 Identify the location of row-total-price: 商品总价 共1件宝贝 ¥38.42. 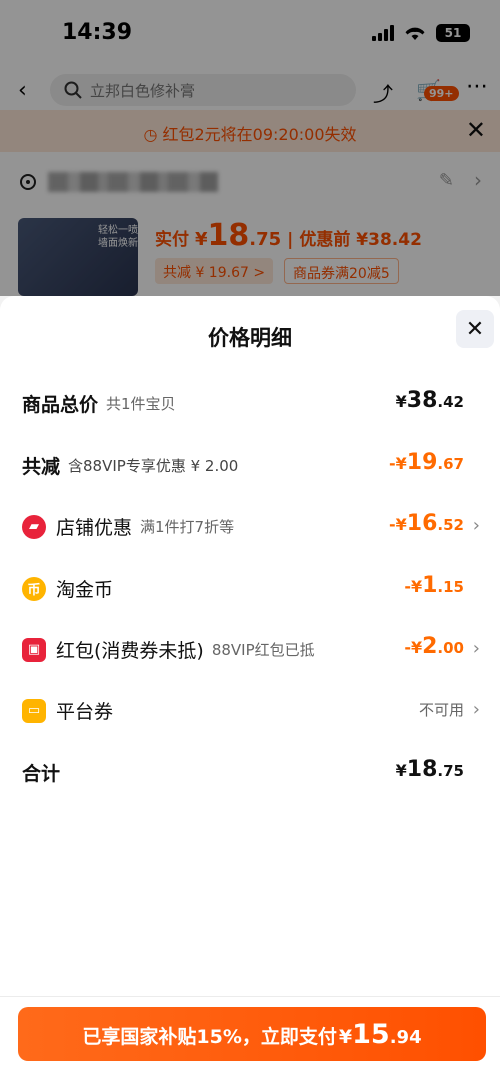
(250, 402).